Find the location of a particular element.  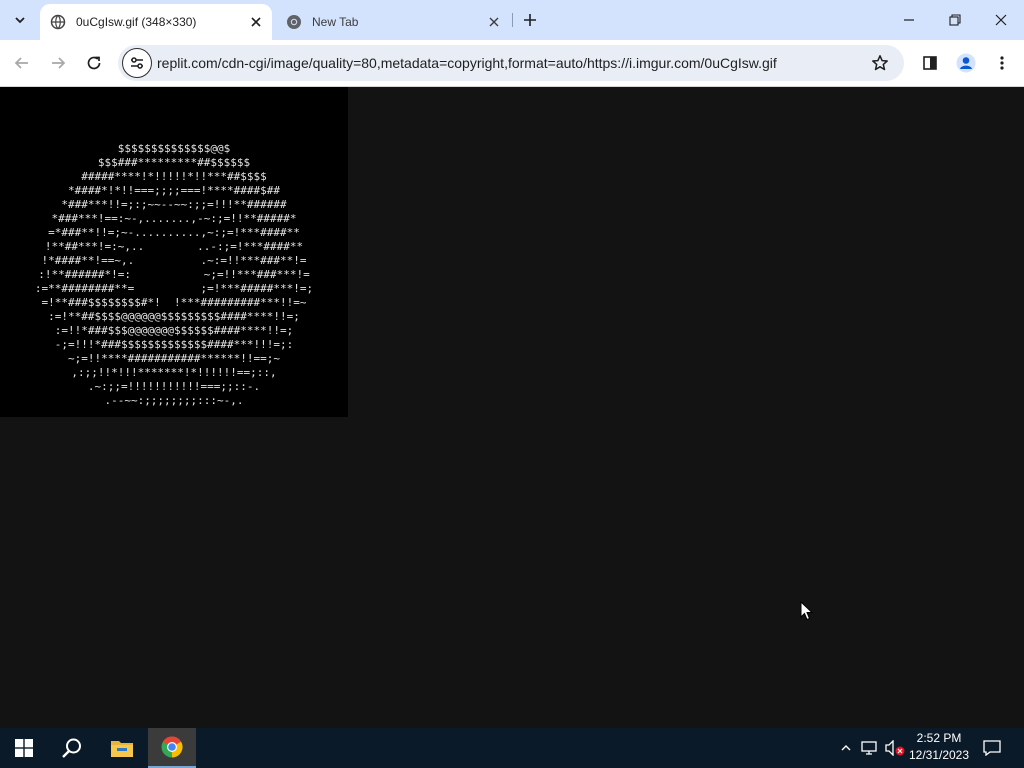

reload-icon is located at coordinates (94, 63).